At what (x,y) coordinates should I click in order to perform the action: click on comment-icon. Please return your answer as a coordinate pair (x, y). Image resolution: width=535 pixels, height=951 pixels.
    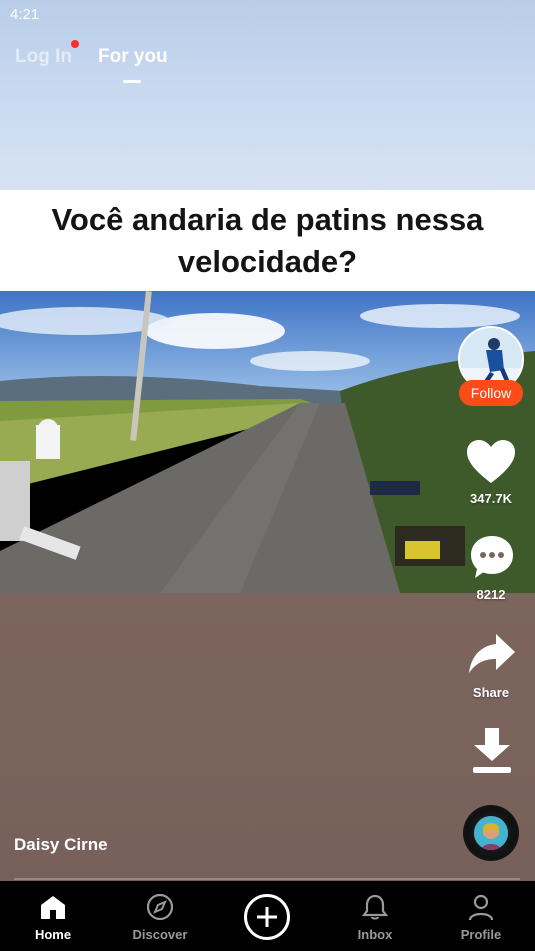
    Looking at the image, I should click on (492, 557).